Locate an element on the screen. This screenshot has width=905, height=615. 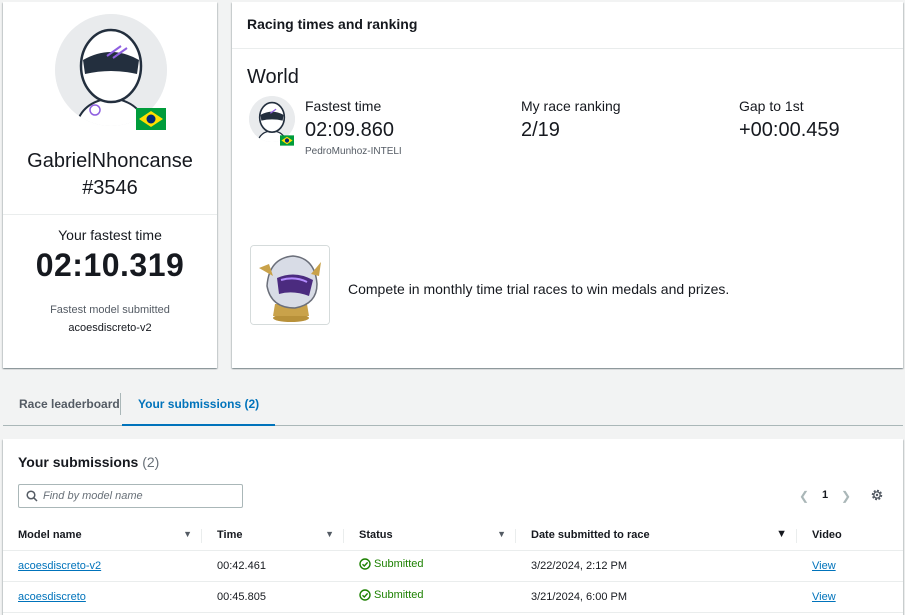
fastest-time-label: Your fastest time is located at coordinates (110, 235).